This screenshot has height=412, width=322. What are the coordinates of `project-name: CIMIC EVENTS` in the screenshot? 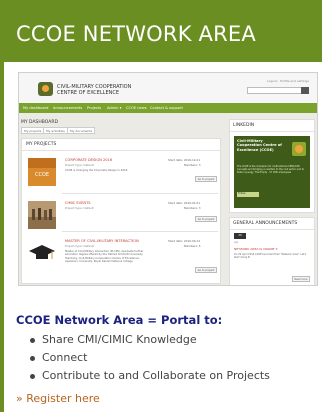 It's located at (78, 203).